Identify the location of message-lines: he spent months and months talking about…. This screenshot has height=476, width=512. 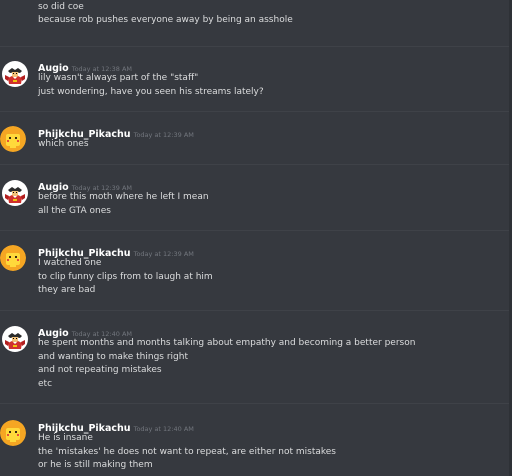
(226, 364).